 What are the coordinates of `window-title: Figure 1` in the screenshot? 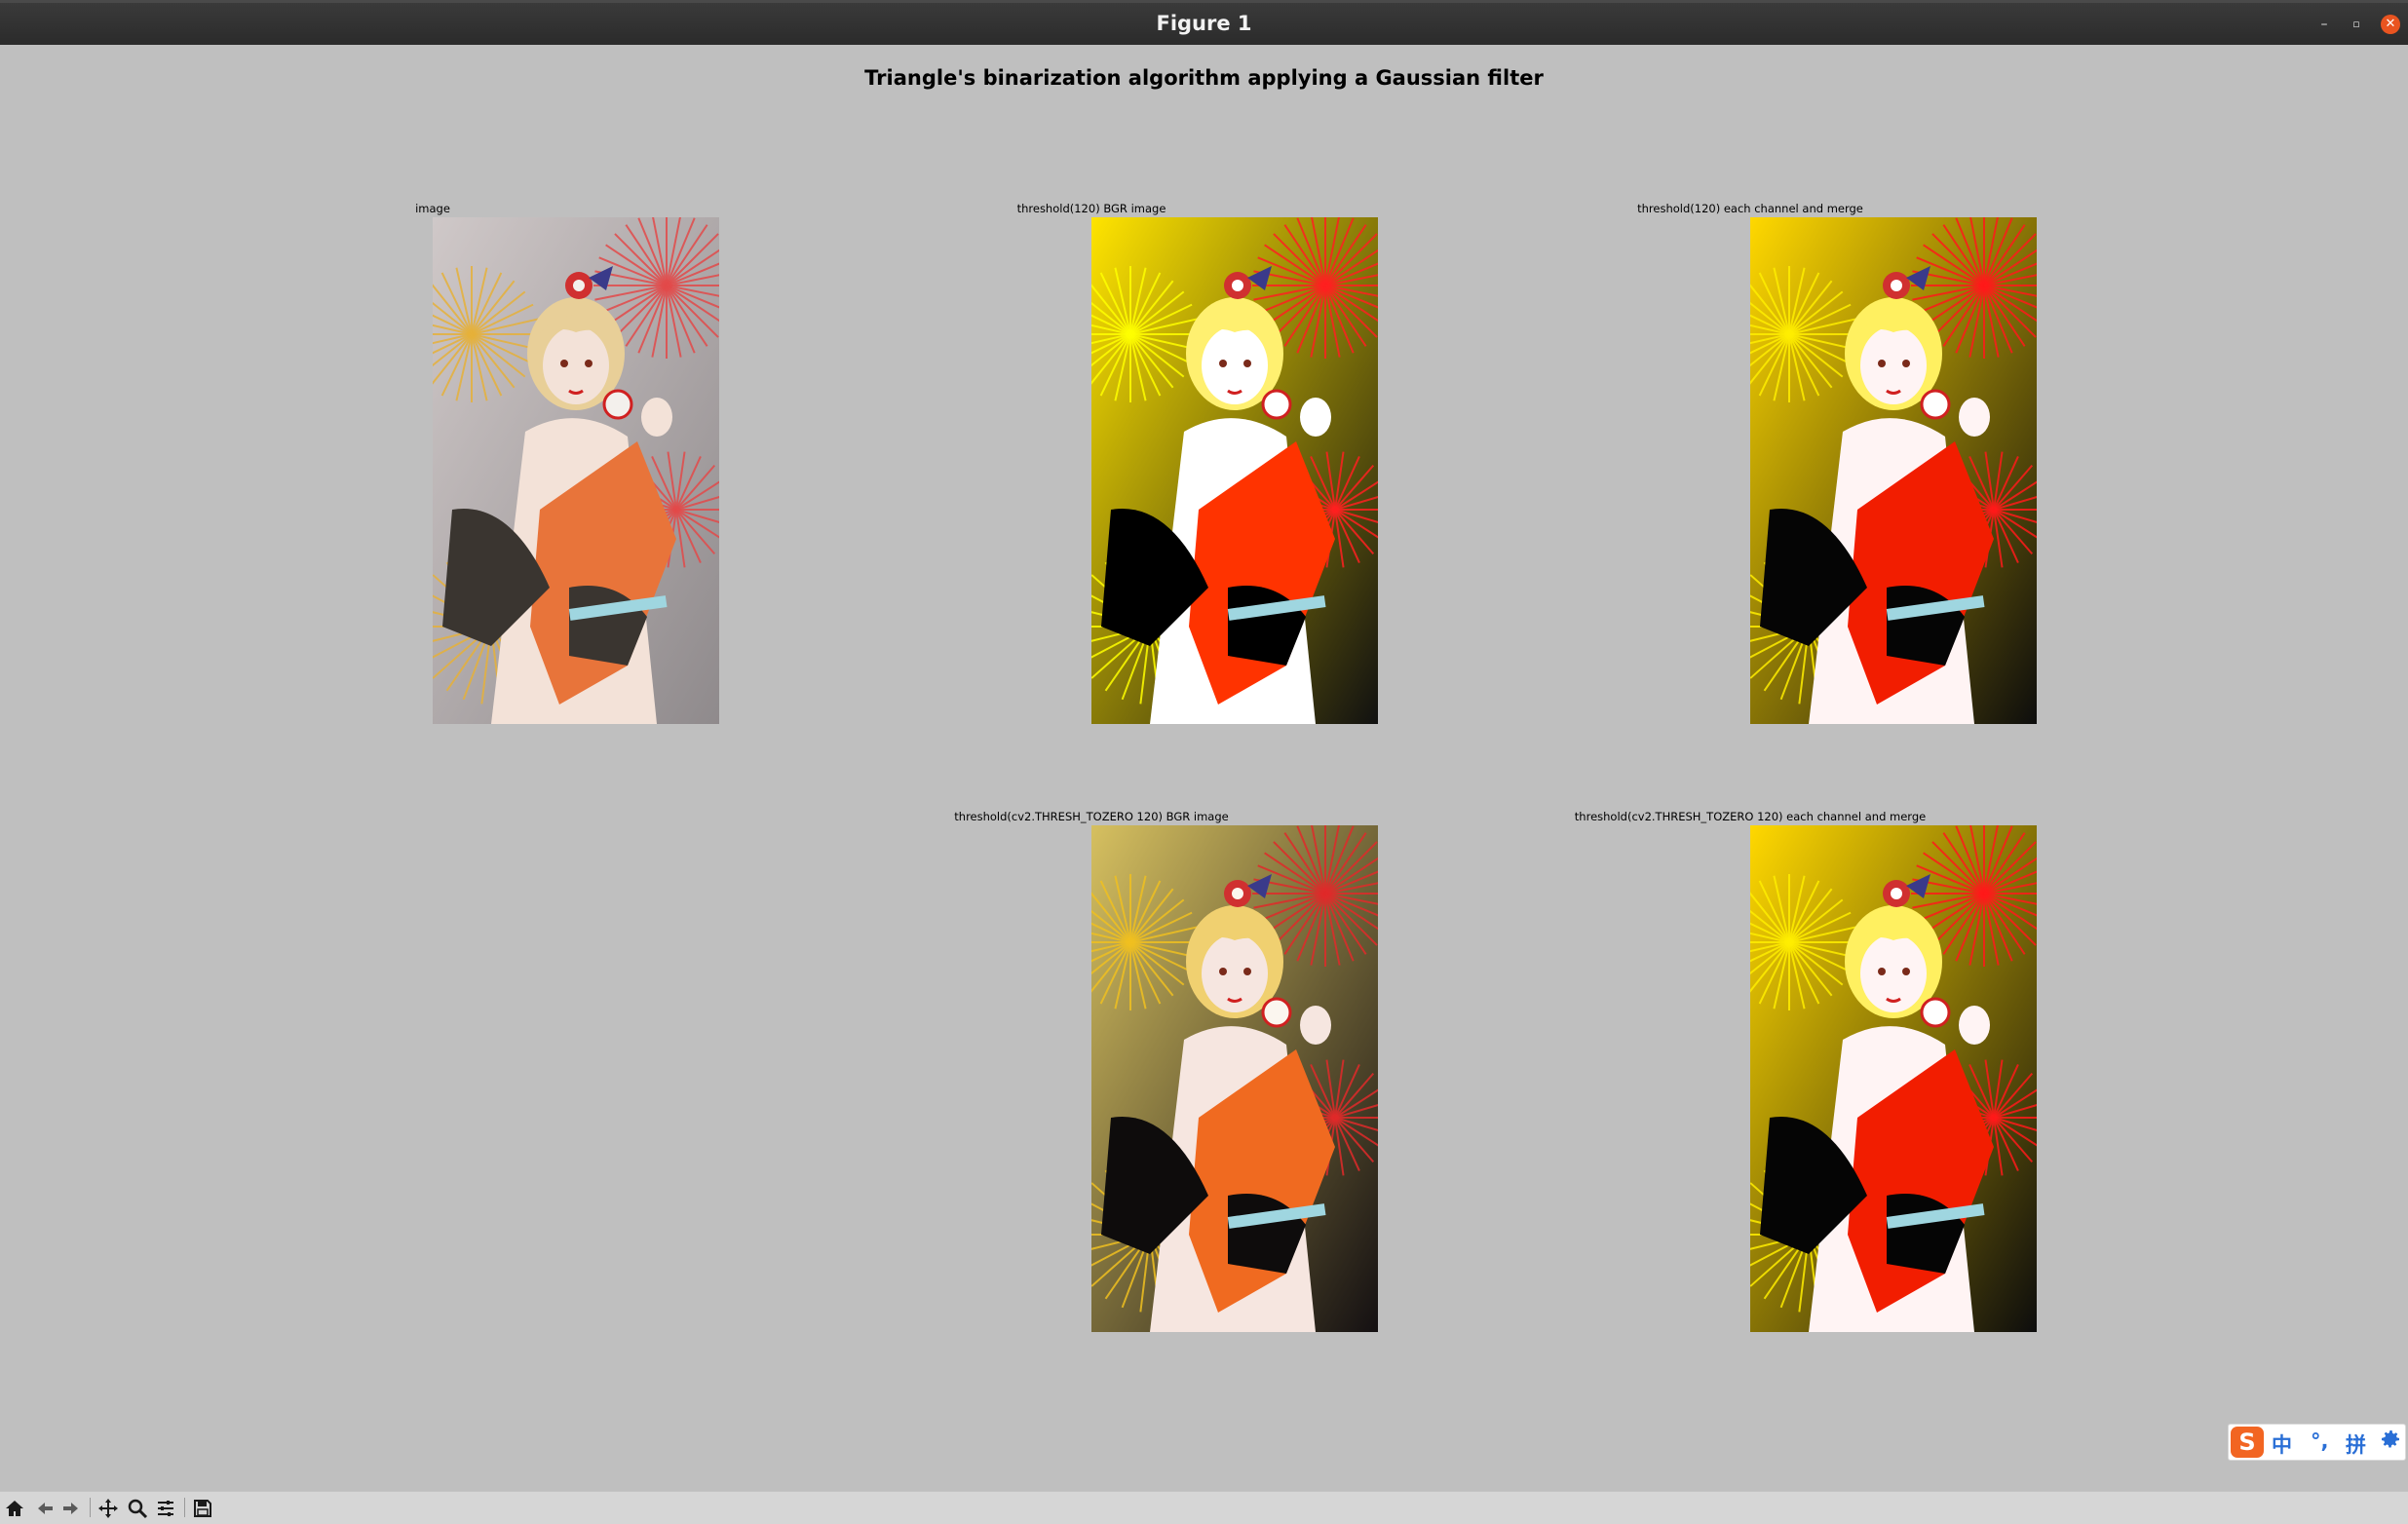 It's located at (1204, 24).